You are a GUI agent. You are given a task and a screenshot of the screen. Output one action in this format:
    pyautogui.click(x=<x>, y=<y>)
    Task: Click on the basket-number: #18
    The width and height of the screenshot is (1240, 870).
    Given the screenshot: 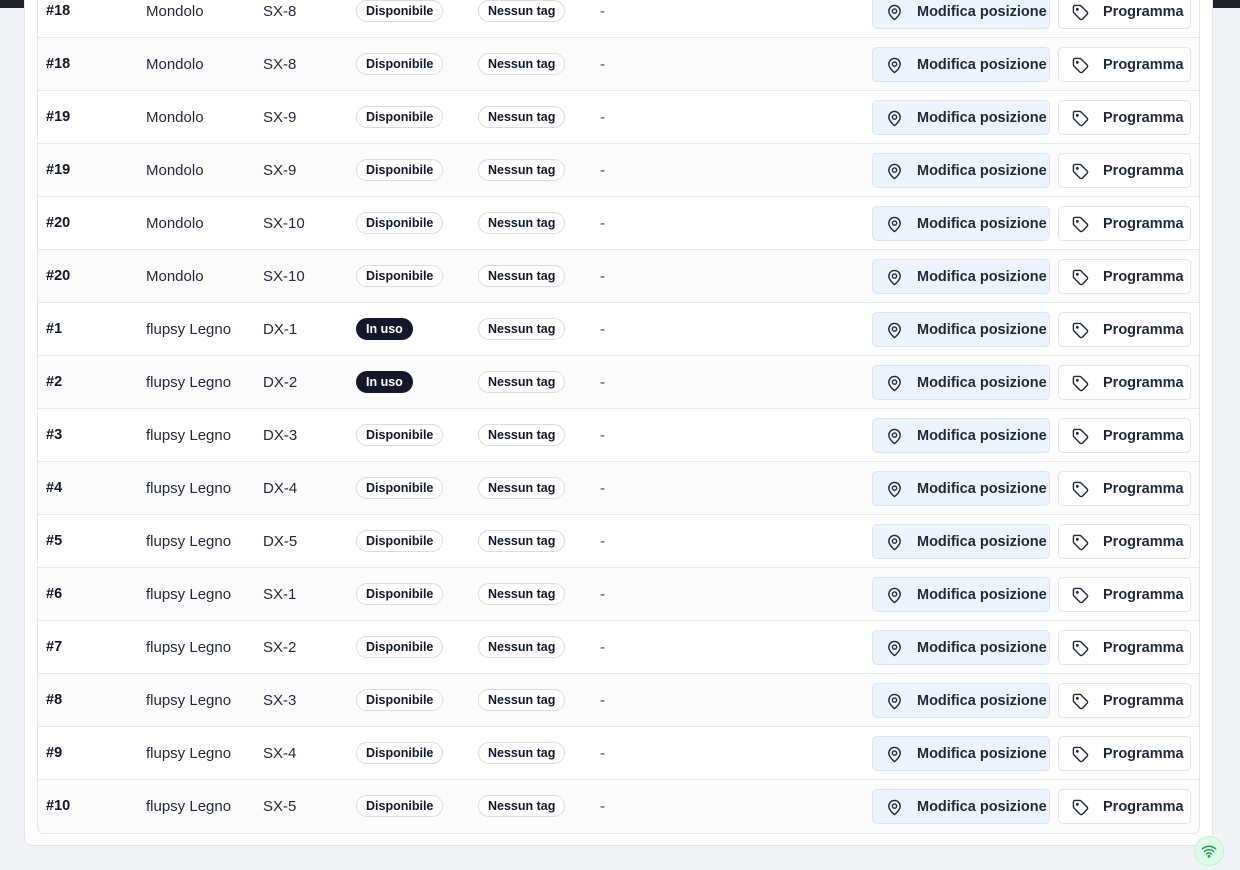 What is the action you would take?
    pyautogui.click(x=58, y=64)
    